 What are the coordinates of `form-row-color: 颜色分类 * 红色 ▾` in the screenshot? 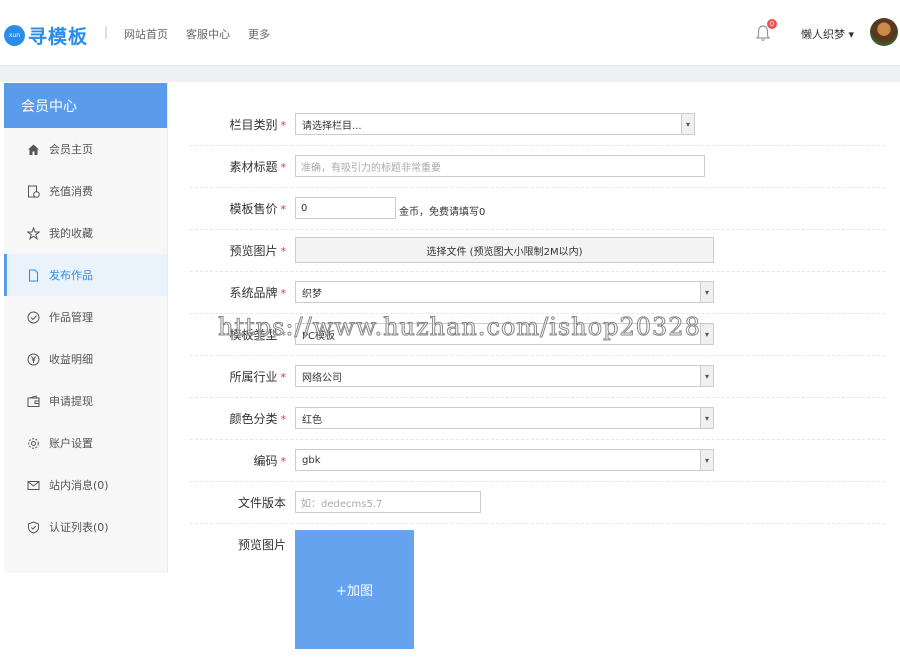 It's located at (537, 419).